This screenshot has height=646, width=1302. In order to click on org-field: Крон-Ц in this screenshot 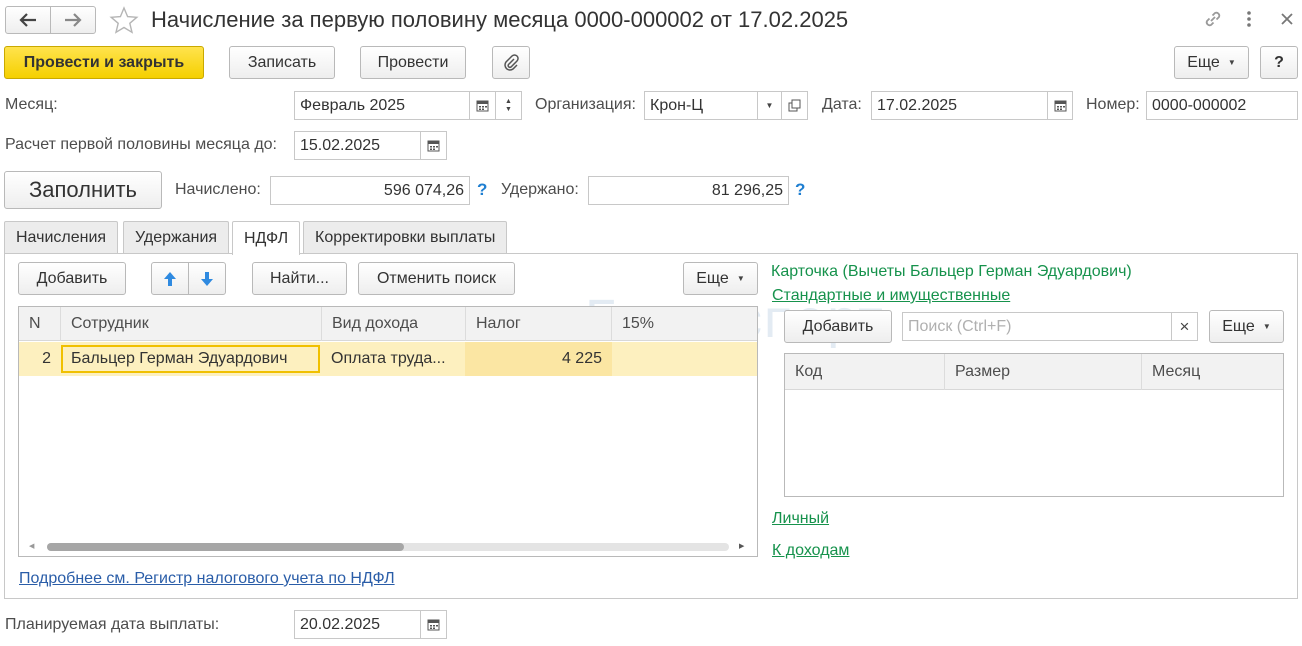, I will do `click(701, 105)`.